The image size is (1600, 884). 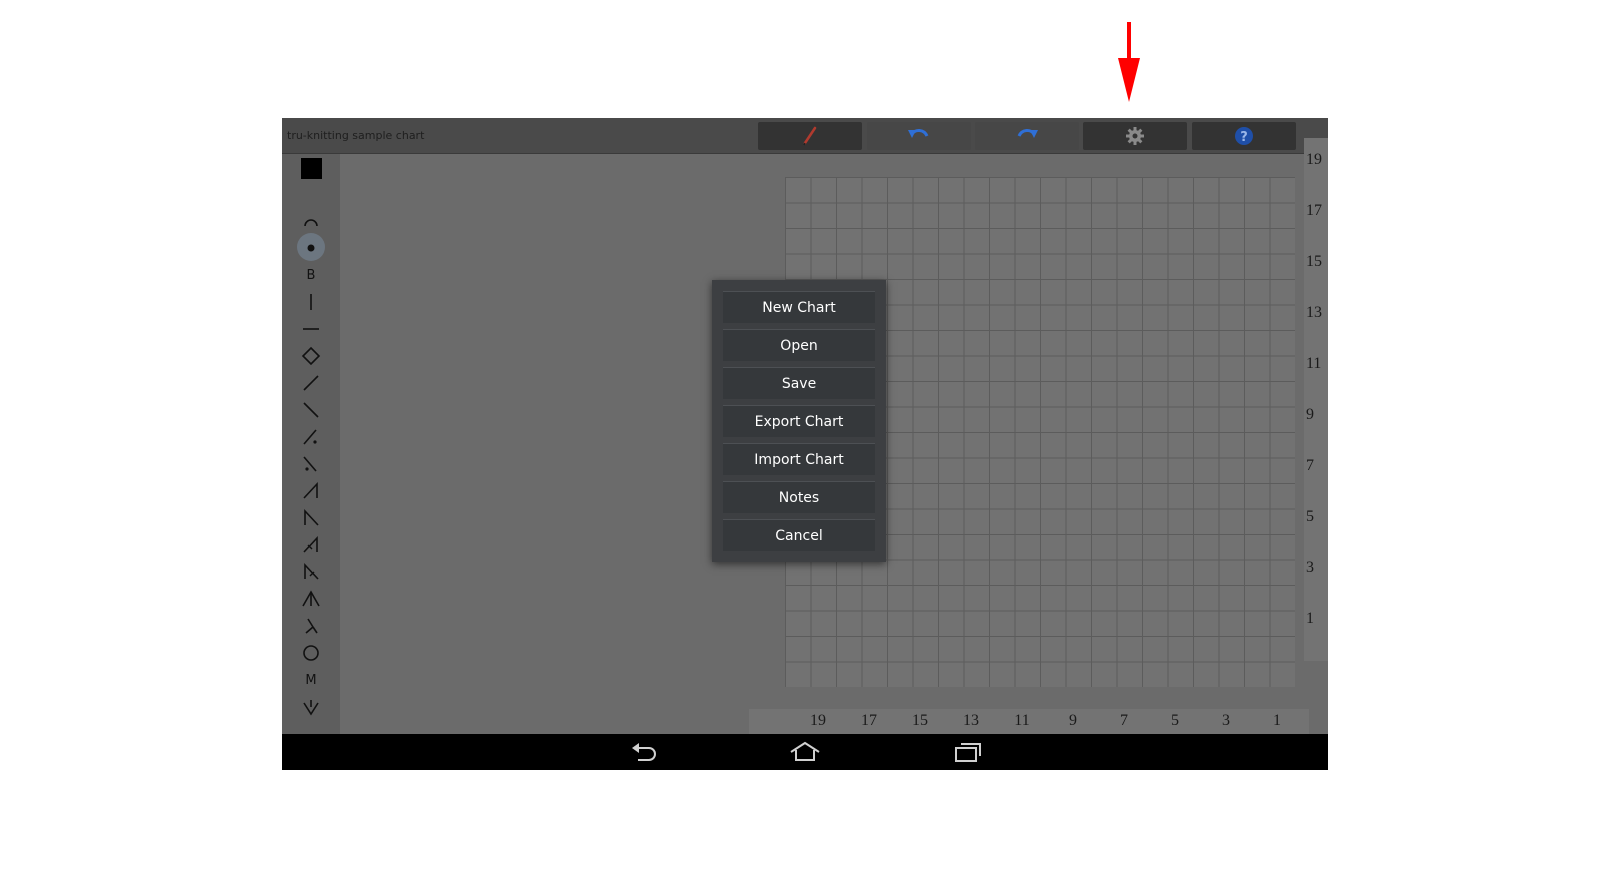 I want to click on dot-icon, so click(x=311, y=248).